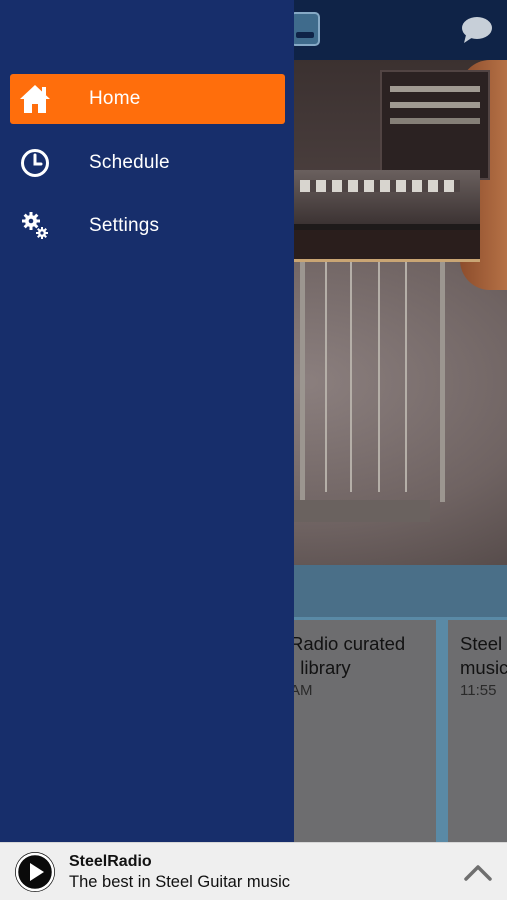  Describe the element at coordinates (129, 162) in the screenshot. I see `nav-item-label: Schedule` at that location.